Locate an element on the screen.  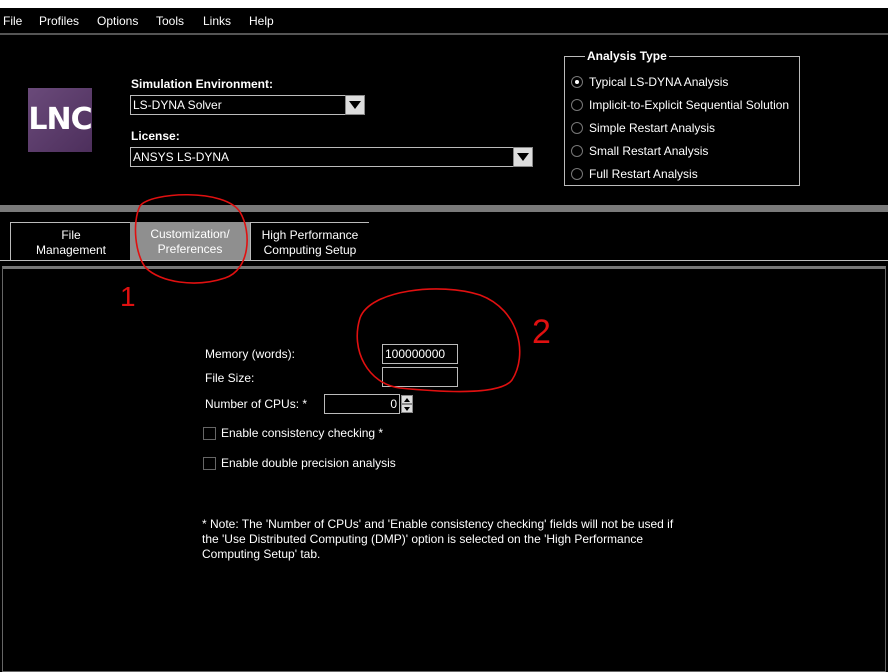
analysis-option-label: Small Restart Analysis is located at coordinates (649, 151).